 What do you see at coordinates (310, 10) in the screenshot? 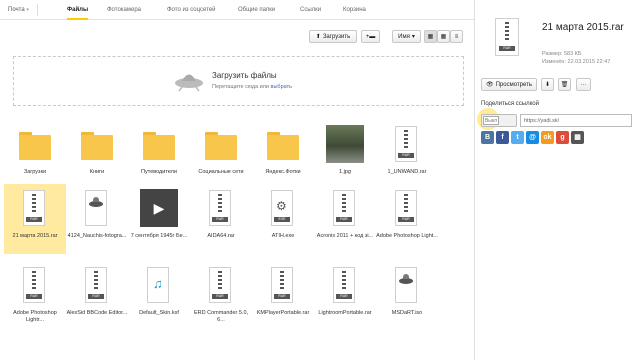
I see `tab-links: Ссылки` at bounding box center [310, 10].